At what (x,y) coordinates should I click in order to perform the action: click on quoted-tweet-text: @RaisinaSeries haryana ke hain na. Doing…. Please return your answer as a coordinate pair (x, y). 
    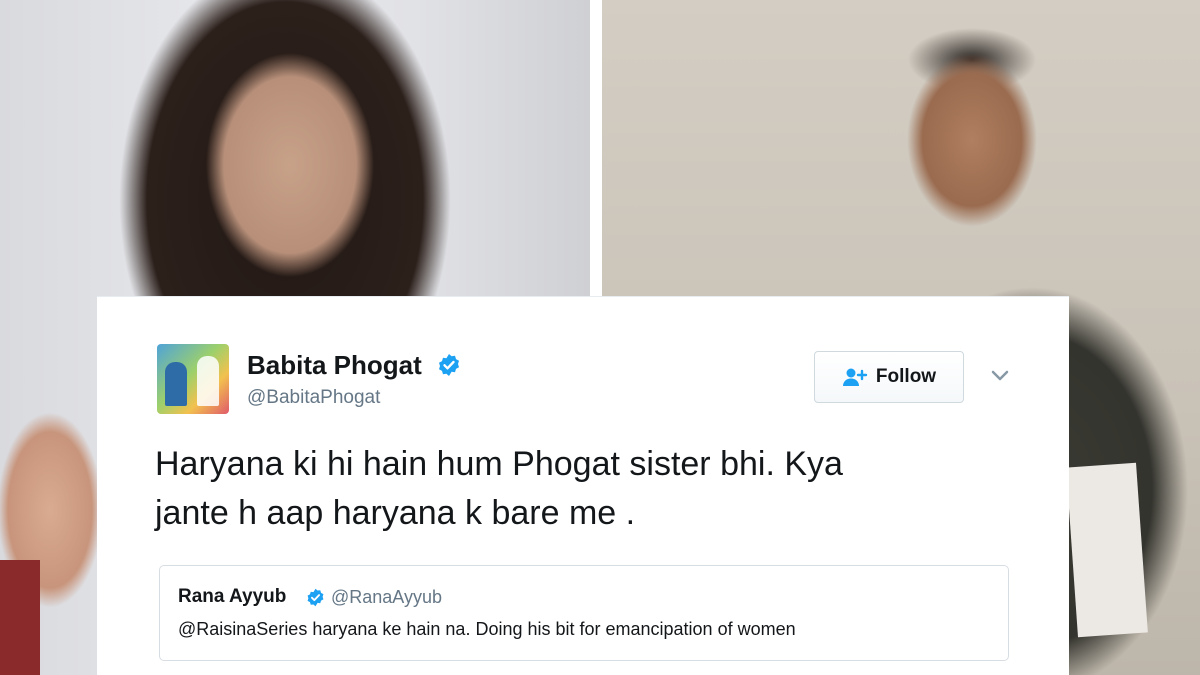
    Looking at the image, I should click on (487, 629).